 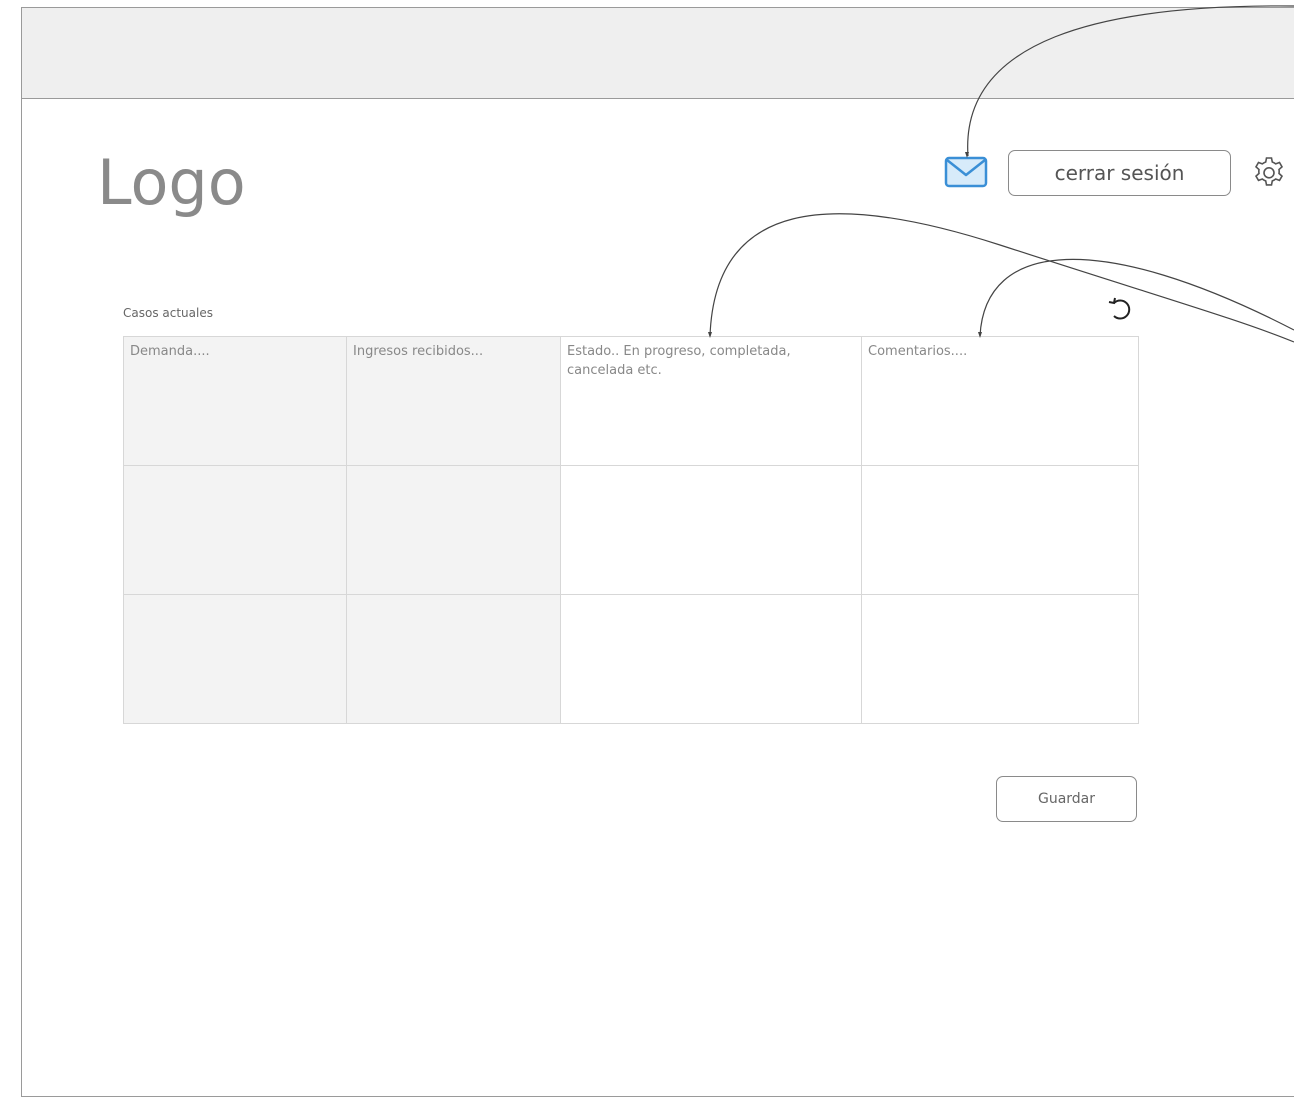 What do you see at coordinates (1066, 799) in the screenshot?
I see `save-button: Guardar` at bounding box center [1066, 799].